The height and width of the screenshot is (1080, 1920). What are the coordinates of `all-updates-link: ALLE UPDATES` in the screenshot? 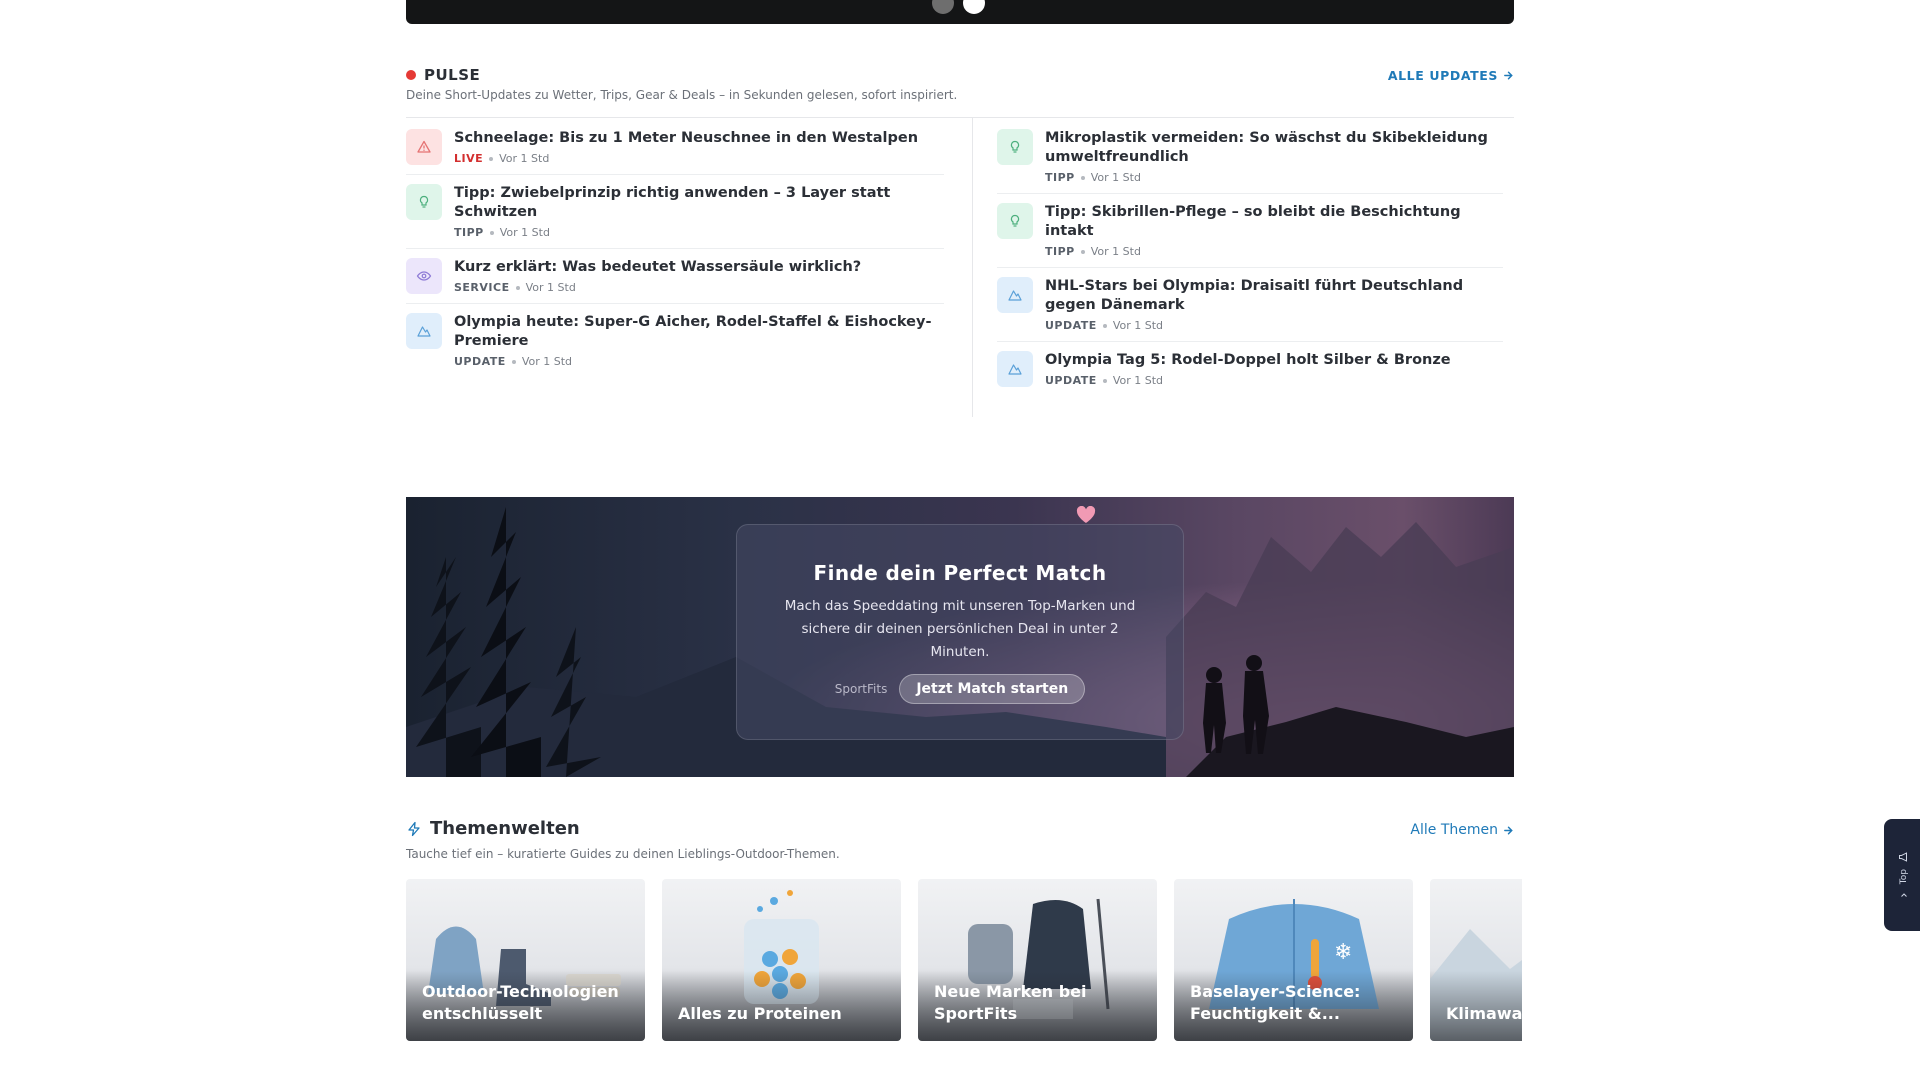 It's located at (1451, 75).